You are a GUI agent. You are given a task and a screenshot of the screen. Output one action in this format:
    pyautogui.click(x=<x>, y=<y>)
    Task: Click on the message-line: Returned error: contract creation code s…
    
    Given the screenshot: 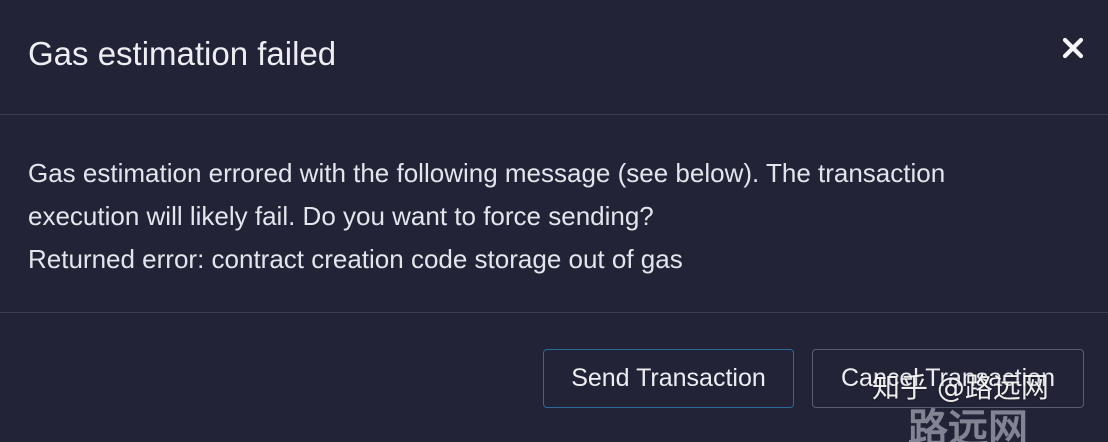 What is the action you would take?
    pyautogui.click(x=355, y=259)
    